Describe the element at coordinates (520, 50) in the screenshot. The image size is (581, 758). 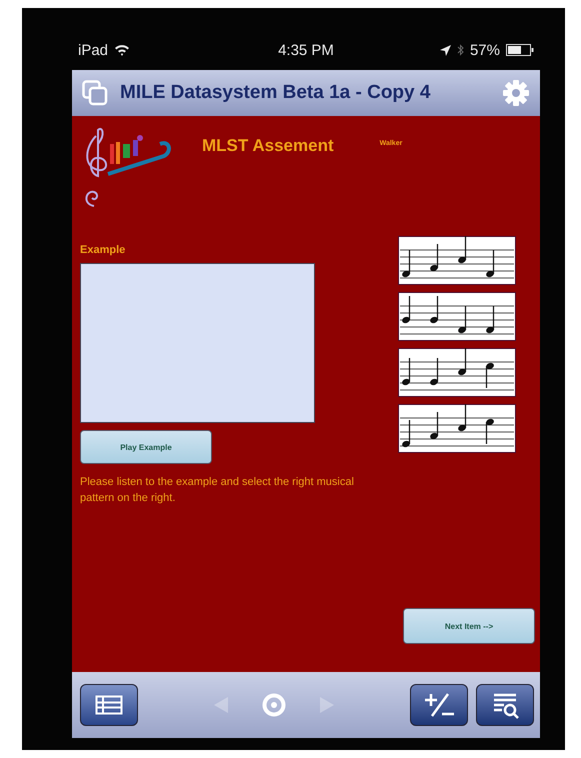
I see `battery-icon` at that location.